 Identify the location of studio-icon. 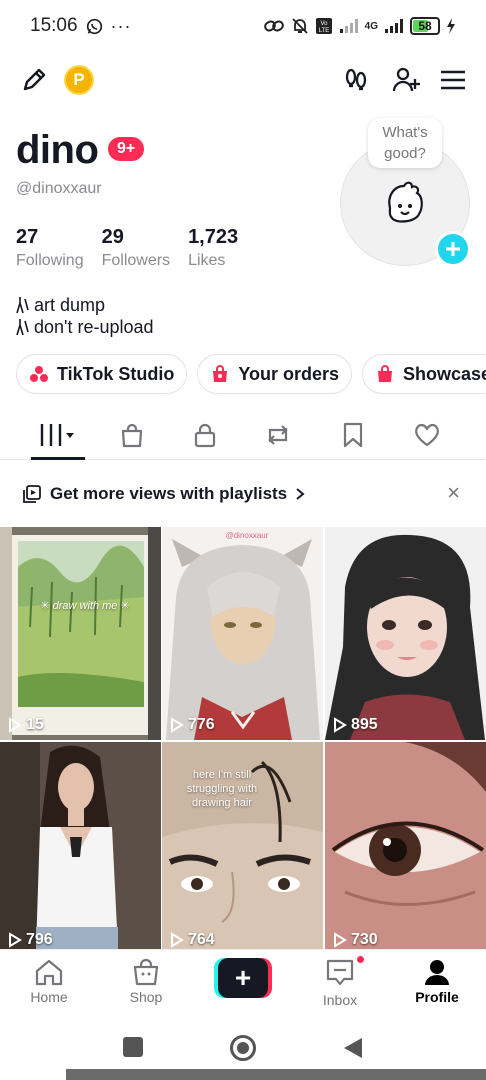
(39, 374).